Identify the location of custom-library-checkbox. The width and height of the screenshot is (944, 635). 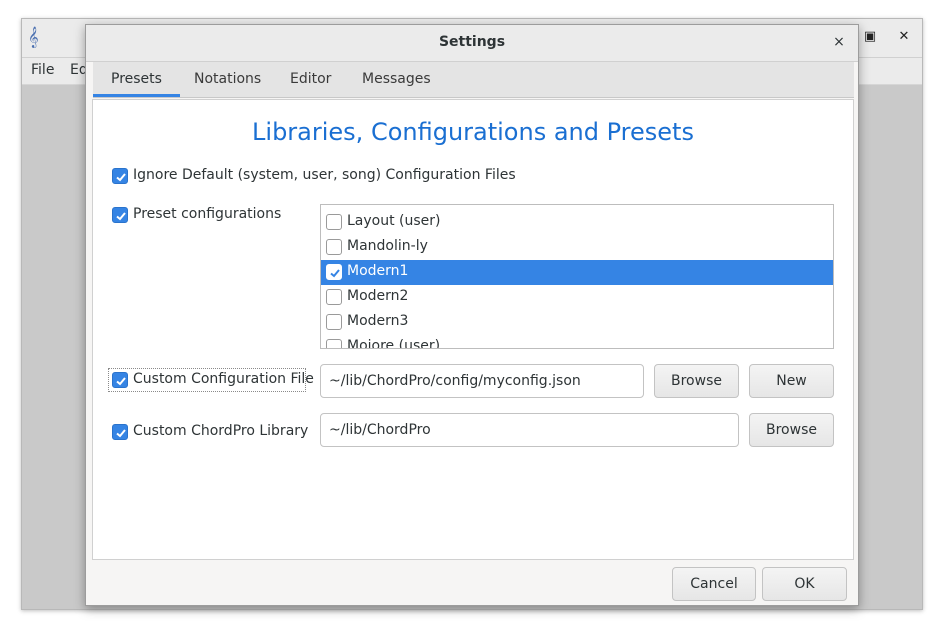
(120, 432).